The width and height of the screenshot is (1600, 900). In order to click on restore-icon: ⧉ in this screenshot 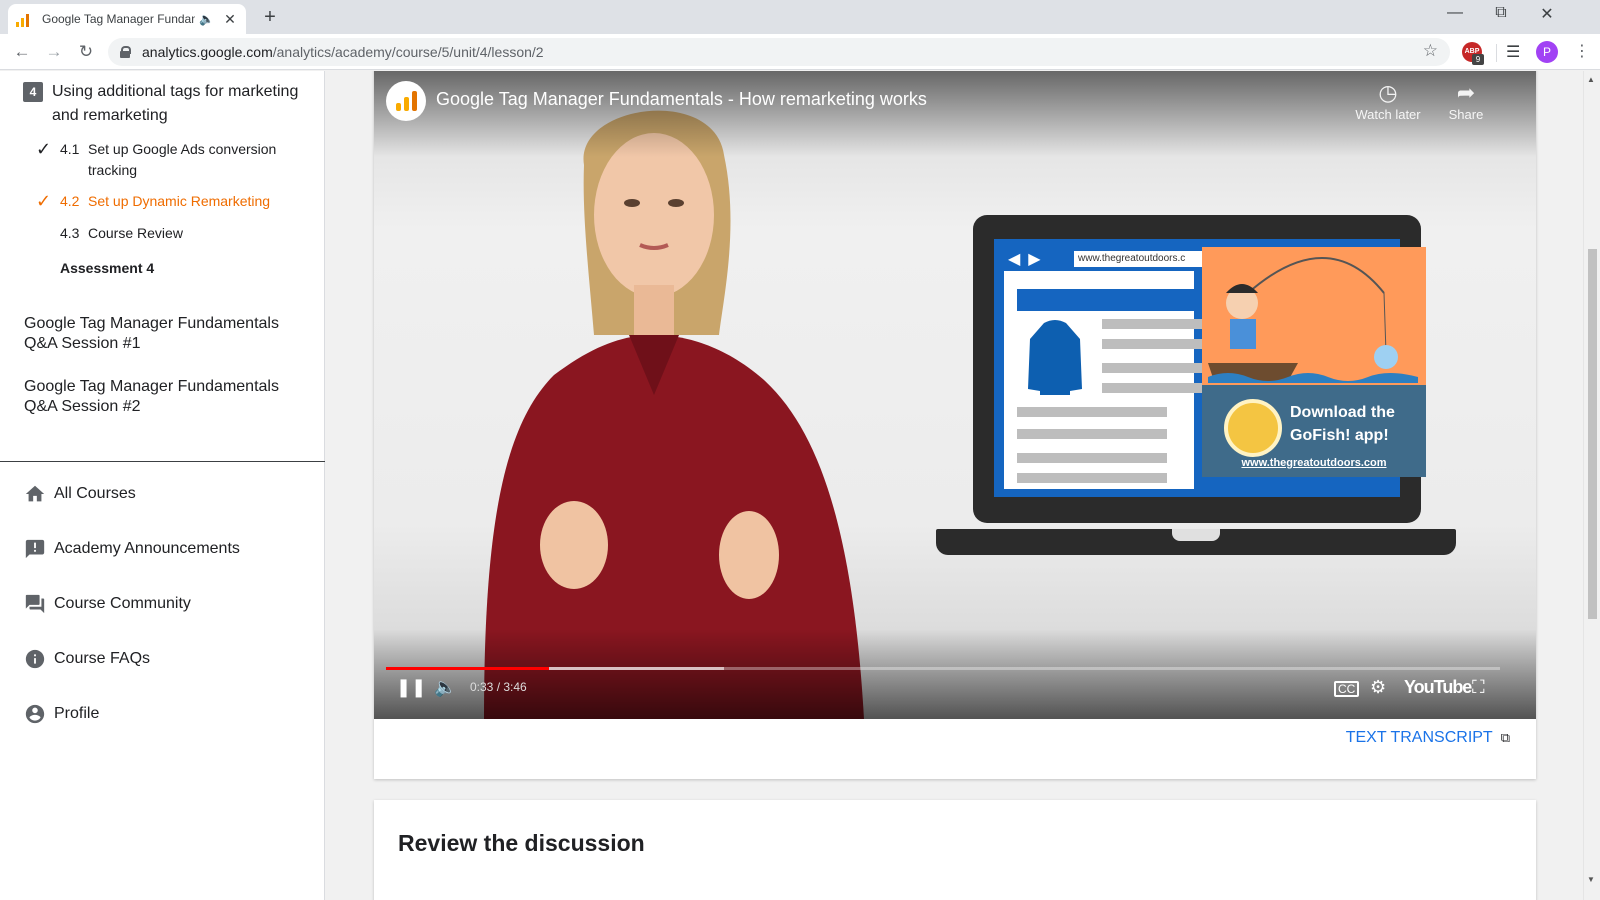, I will do `click(1501, 13)`.